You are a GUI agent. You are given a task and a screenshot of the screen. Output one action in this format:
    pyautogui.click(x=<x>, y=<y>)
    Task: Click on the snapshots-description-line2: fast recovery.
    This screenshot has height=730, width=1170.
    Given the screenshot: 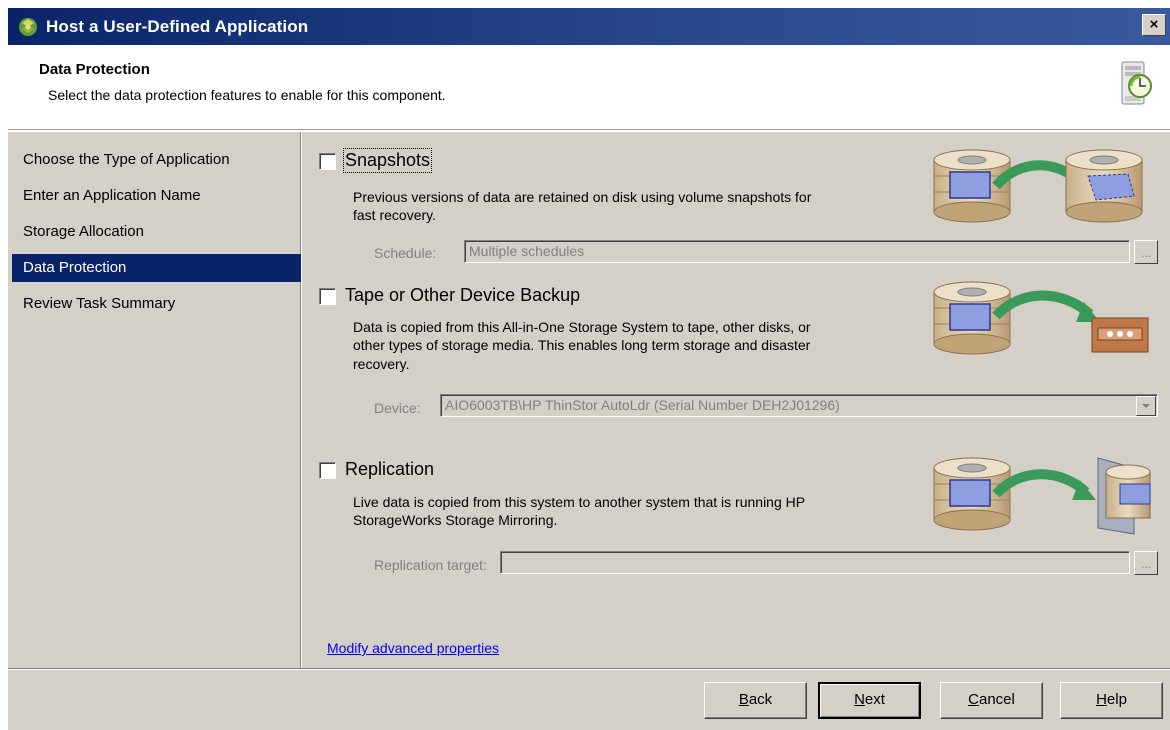 What is the action you would take?
    pyautogui.click(x=394, y=215)
    